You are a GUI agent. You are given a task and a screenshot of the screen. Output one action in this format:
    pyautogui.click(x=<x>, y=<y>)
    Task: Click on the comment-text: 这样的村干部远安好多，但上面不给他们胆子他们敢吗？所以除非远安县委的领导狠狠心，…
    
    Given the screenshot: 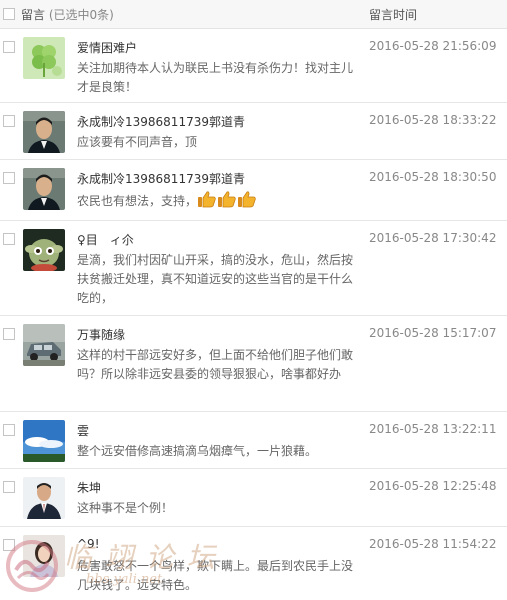 What is the action you would take?
    pyautogui.click(x=215, y=364)
    